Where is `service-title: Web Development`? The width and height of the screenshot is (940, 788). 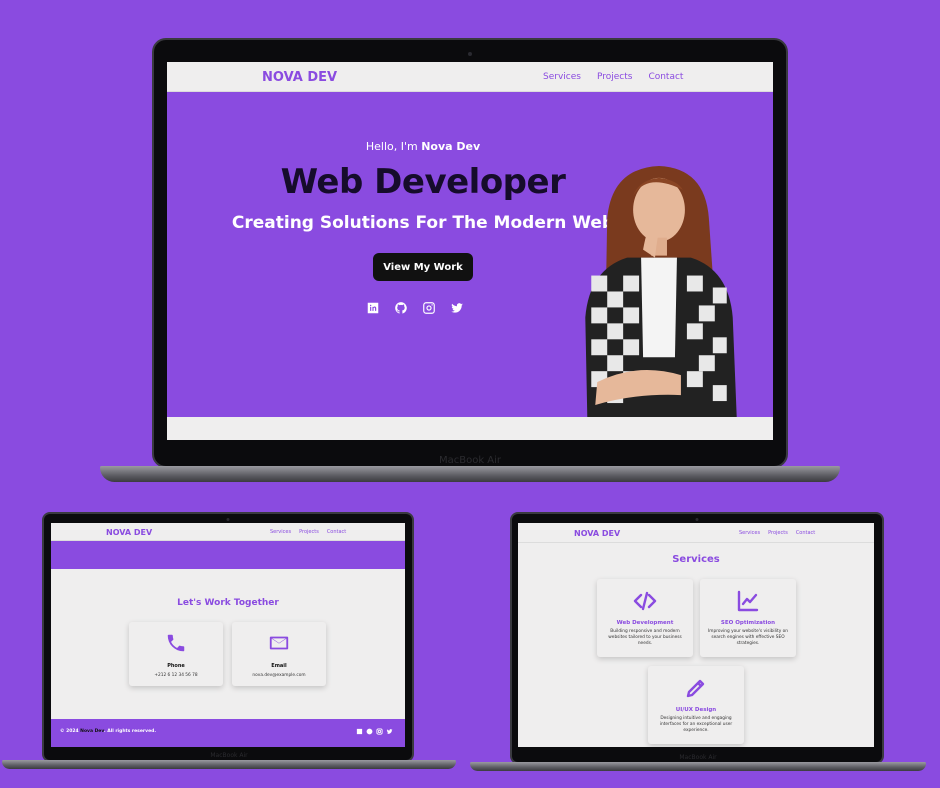
service-title: Web Development is located at coordinates (645, 623).